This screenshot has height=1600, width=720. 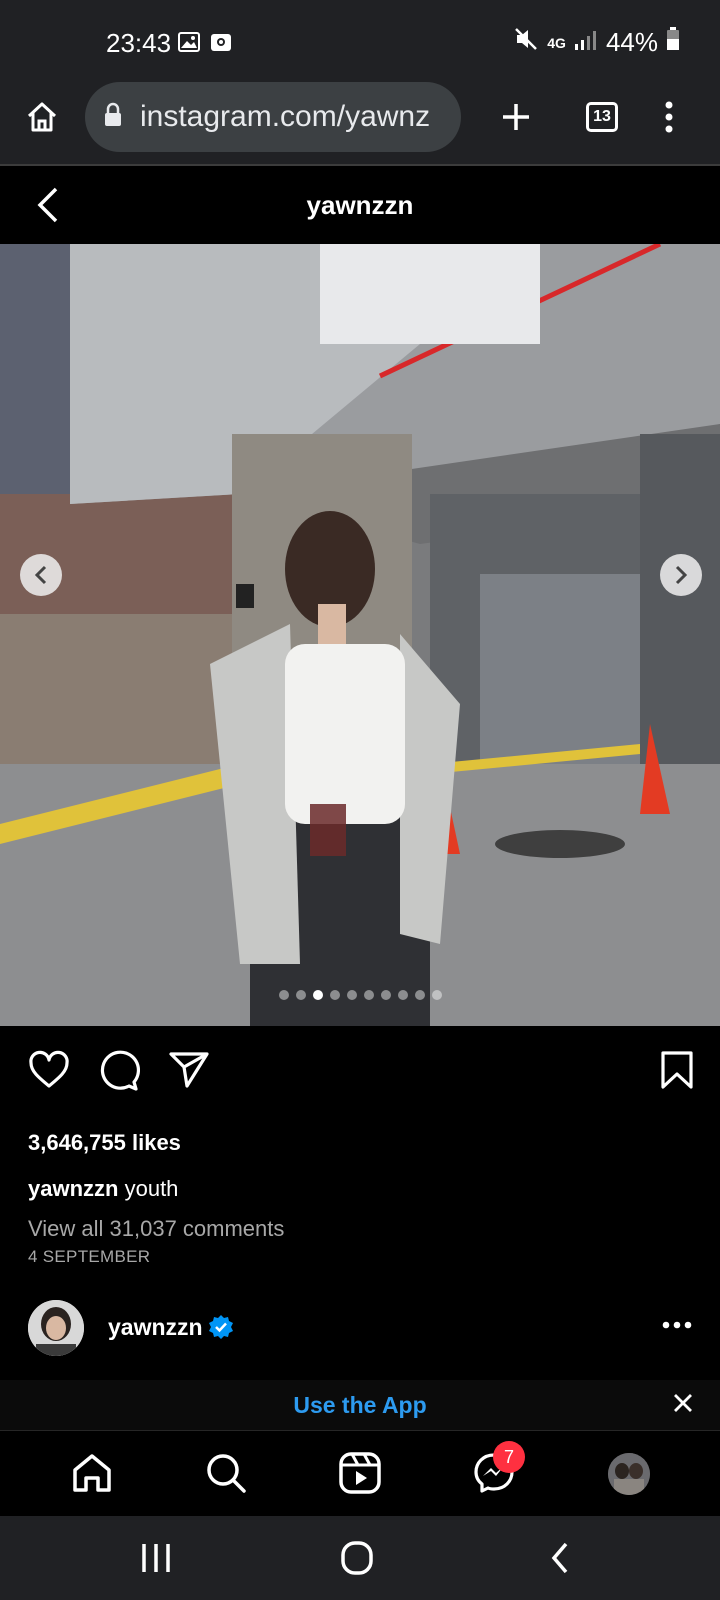 I want to click on like-button, so click(x=49, y=1072).